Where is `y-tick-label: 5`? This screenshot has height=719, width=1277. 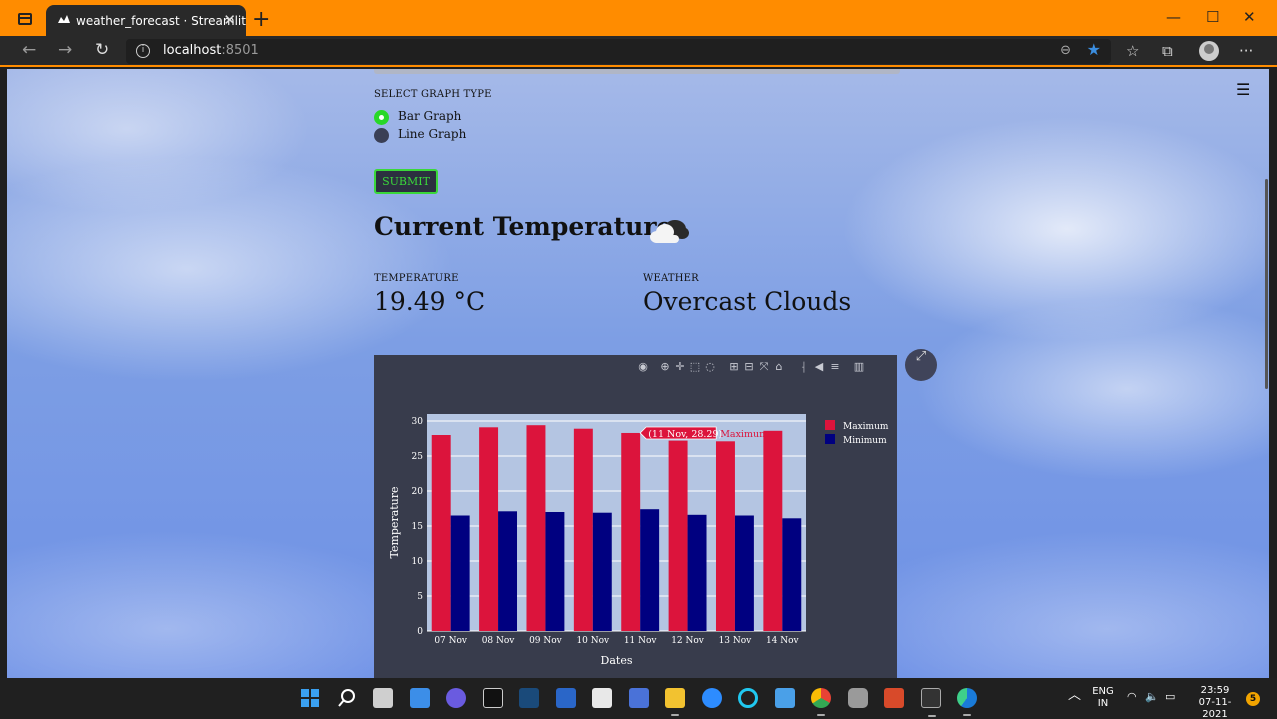 y-tick-label: 5 is located at coordinates (420, 597).